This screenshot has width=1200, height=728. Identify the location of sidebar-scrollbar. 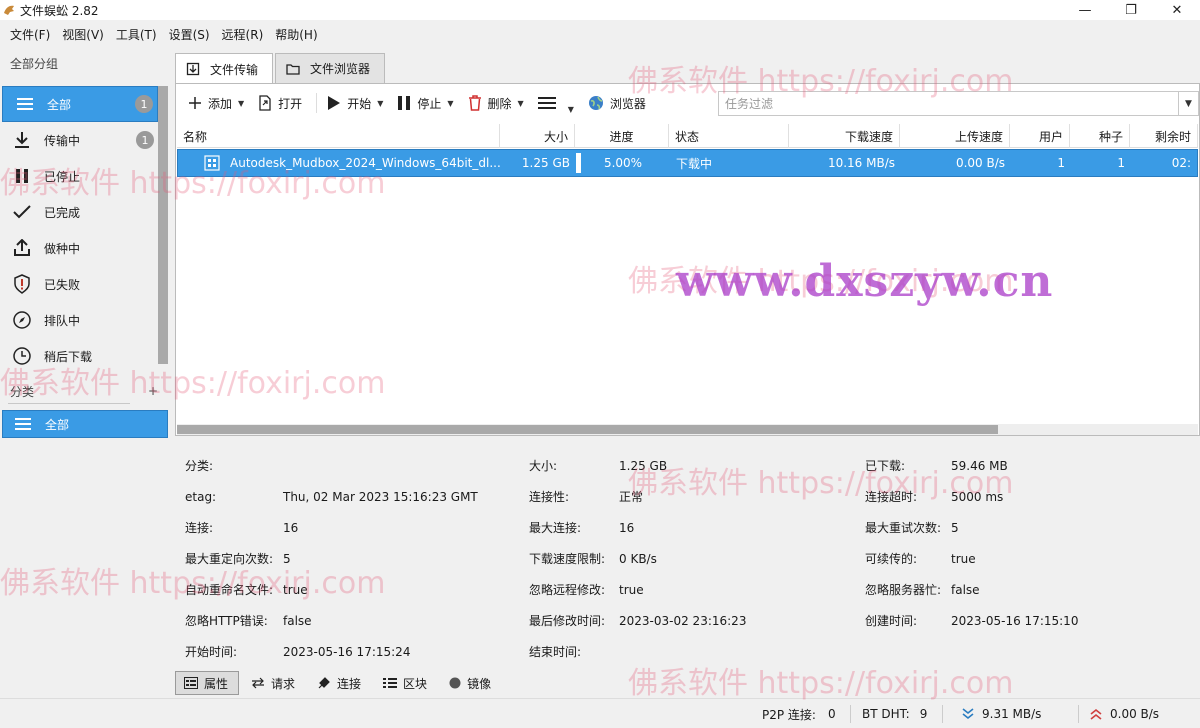
(163, 225).